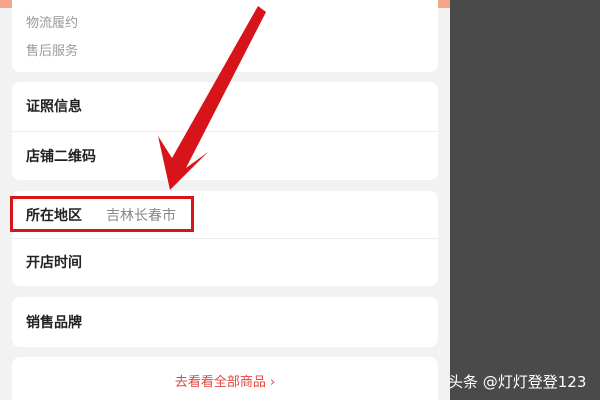 Image resolution: width=600 pixels, height=400 pixels. Describe the element at coordinates (212, 98) in the screenshot. I see `red-arrow-annotation` at that location.